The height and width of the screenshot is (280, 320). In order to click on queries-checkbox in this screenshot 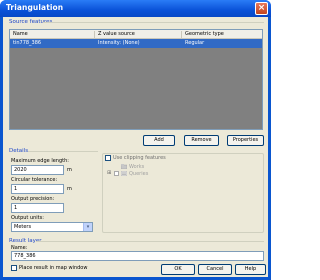, I will do `click(116, 173)`.